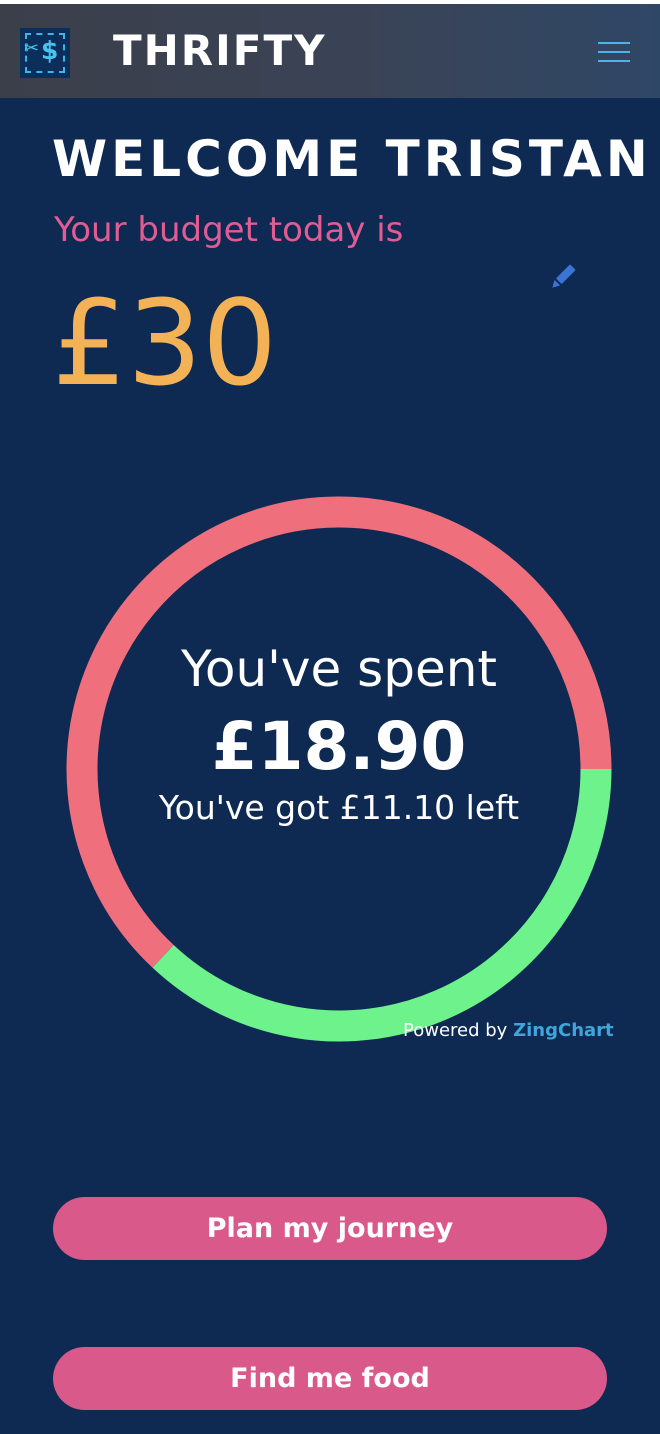 Image resolution: width=660 pixels, height=1434 pixels. Describe the element at coordinates (563, 1030) in the screenshot. I see `credit-name: ZingChart` at that location.